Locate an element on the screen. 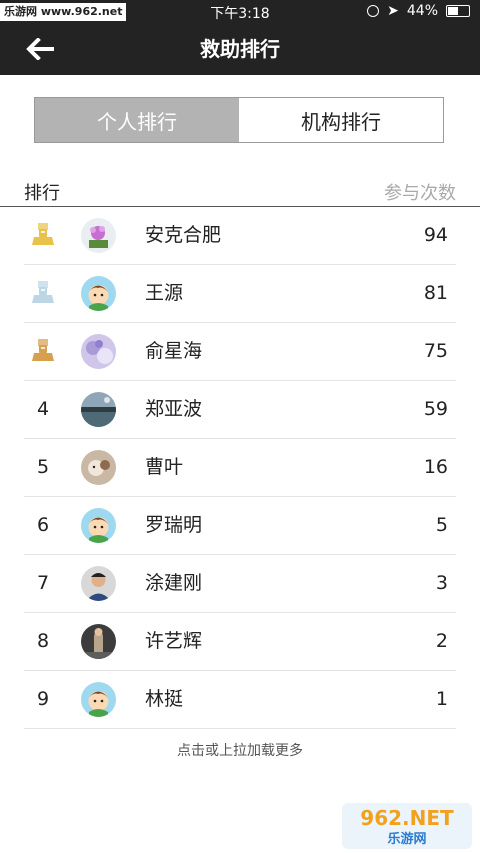 Image resolution: width=480 pixels, height=853 pixels. participation-count: 3 is located at coordinates (441, 583).